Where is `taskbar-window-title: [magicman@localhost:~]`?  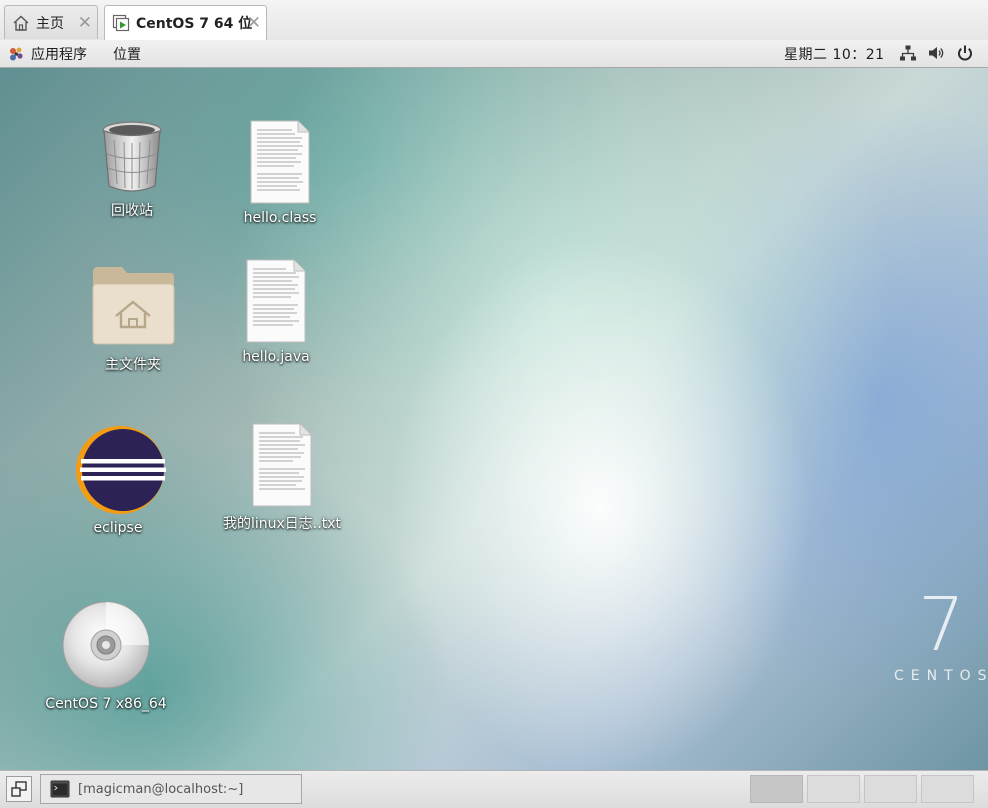 taskbar-window-title: [magicman@localhost:~] is located at coordinates (161, 789).